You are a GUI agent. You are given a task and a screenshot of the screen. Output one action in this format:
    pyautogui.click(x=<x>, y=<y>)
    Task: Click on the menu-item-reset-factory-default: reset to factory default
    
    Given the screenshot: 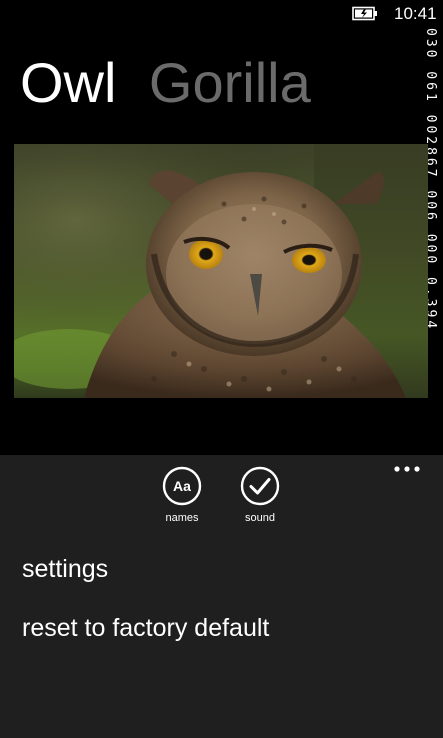 What is the action you would take?
    pyautogui.click(x=145, y=628)
    